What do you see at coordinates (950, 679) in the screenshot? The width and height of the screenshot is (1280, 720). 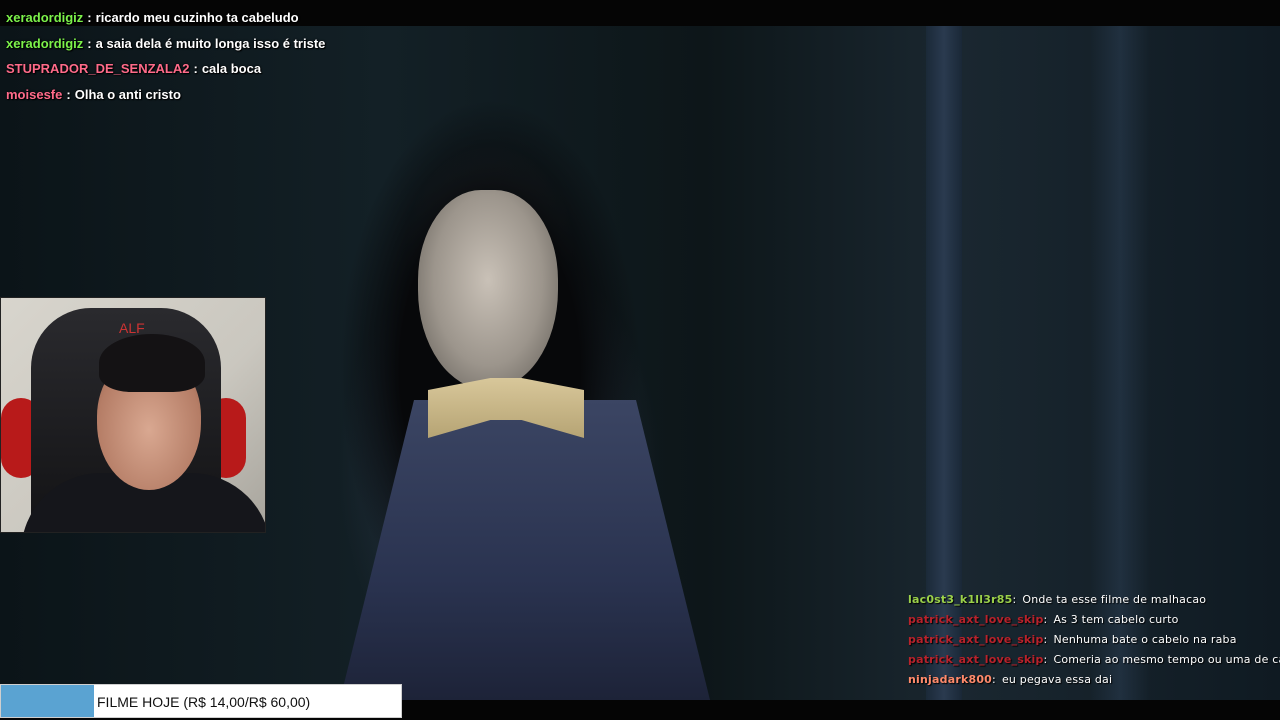 I see `chat-username: ninjadark800` at bounding box center [950, 679].